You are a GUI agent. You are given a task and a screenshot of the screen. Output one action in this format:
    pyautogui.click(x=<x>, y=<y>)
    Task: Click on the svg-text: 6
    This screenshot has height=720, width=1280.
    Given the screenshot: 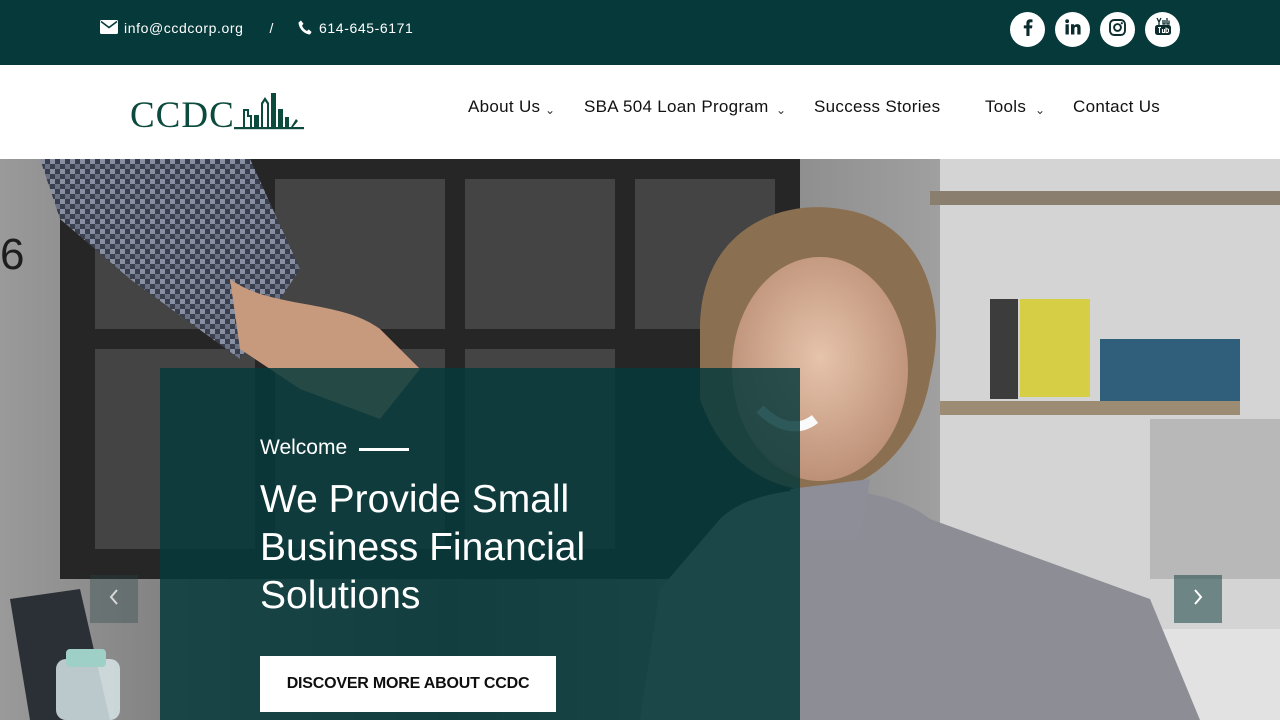 What is the action you would take?
    pyautogui.click(x=12, y=254)
    